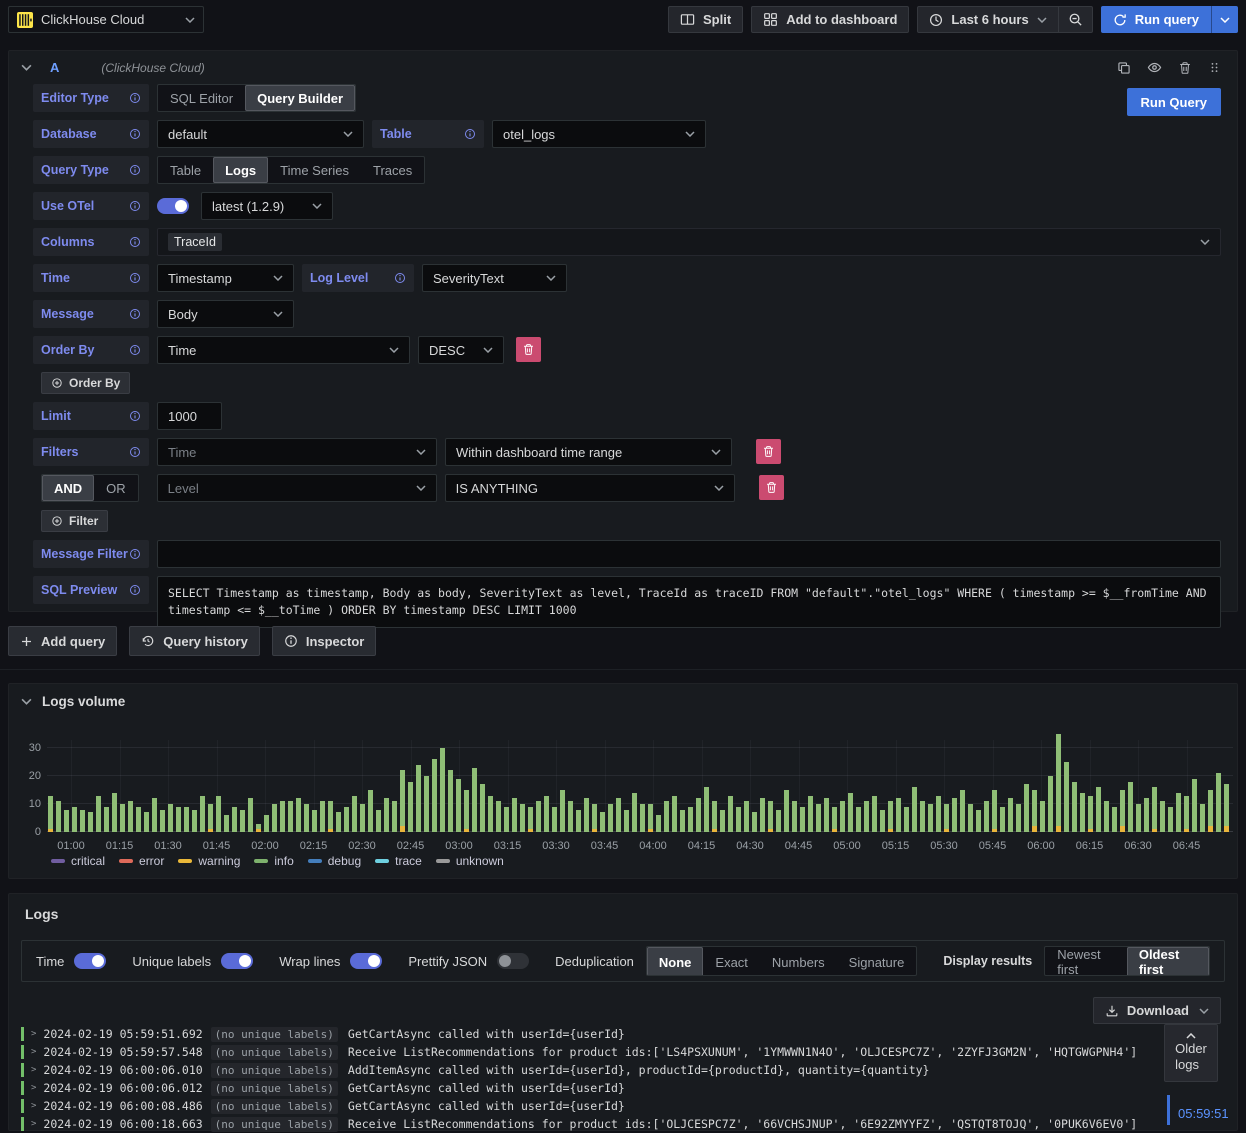 This screenshot has width=1246, height=1133. I want to click on drag-handle-icon, so click(1214, 67).